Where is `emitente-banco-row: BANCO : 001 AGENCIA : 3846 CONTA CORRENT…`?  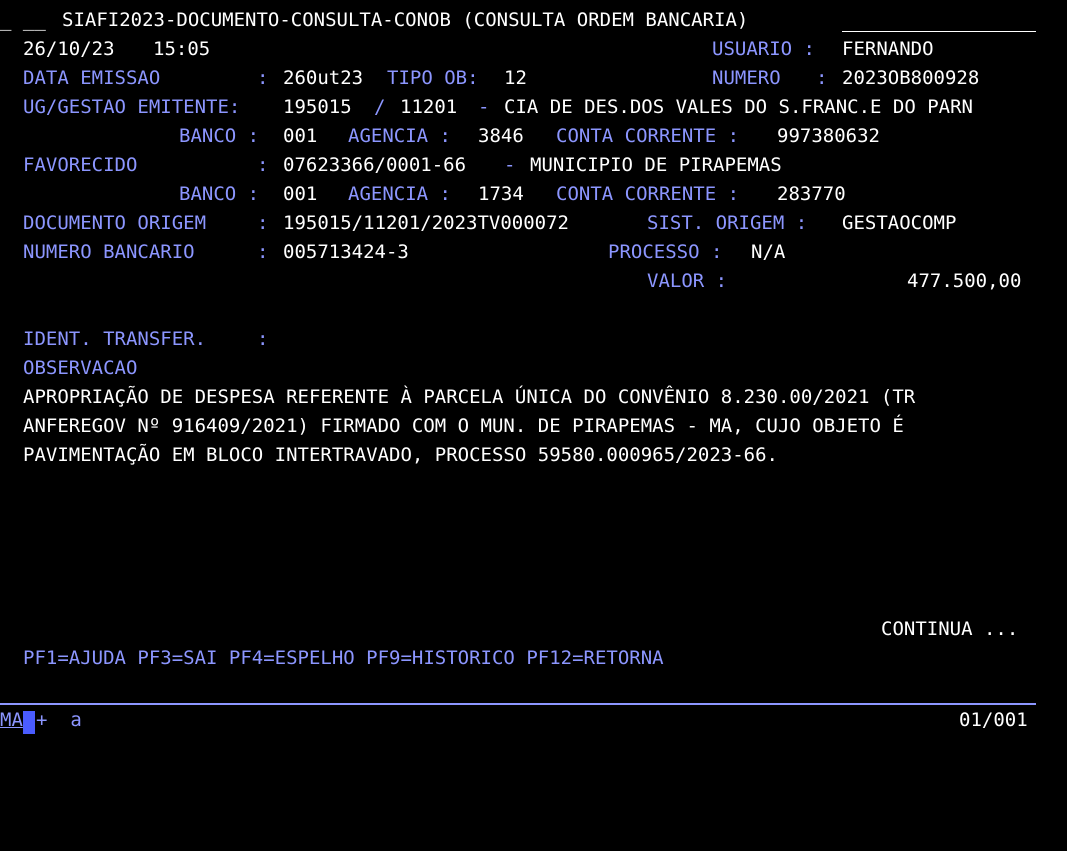 emitente-banco-row: BANCO : 001 AGENCIA : 3846 CONTA CORRENT… is located at coordinates (440, 136).